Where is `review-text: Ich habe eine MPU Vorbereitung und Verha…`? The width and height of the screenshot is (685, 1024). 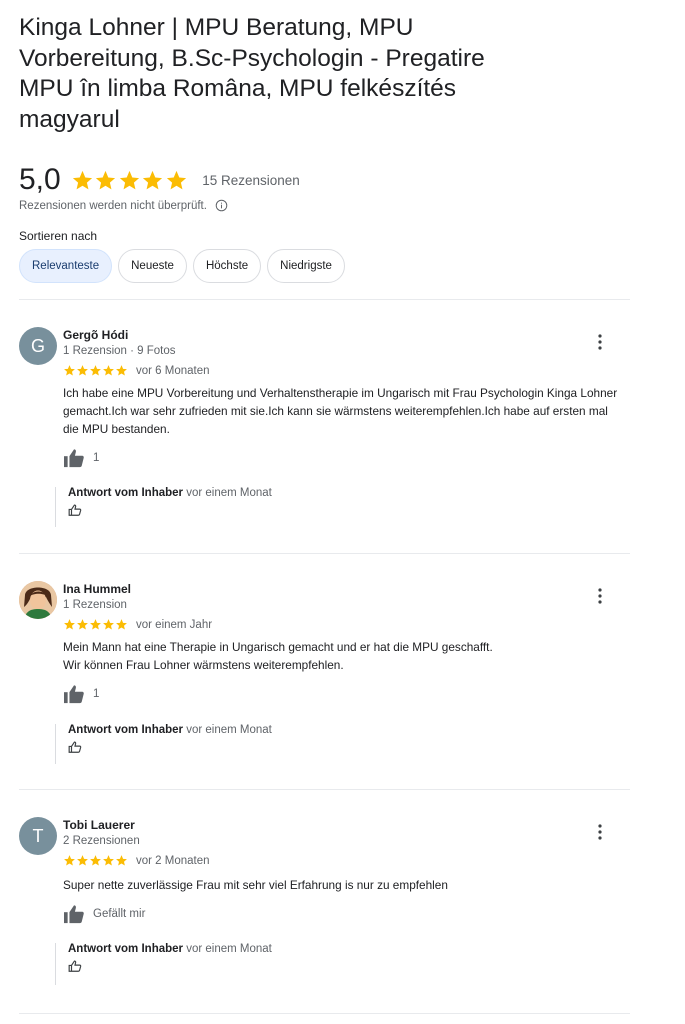 review-text: Ich habe eine MPU Vorbereitung und Verha… is located at coordinates (340, 411).